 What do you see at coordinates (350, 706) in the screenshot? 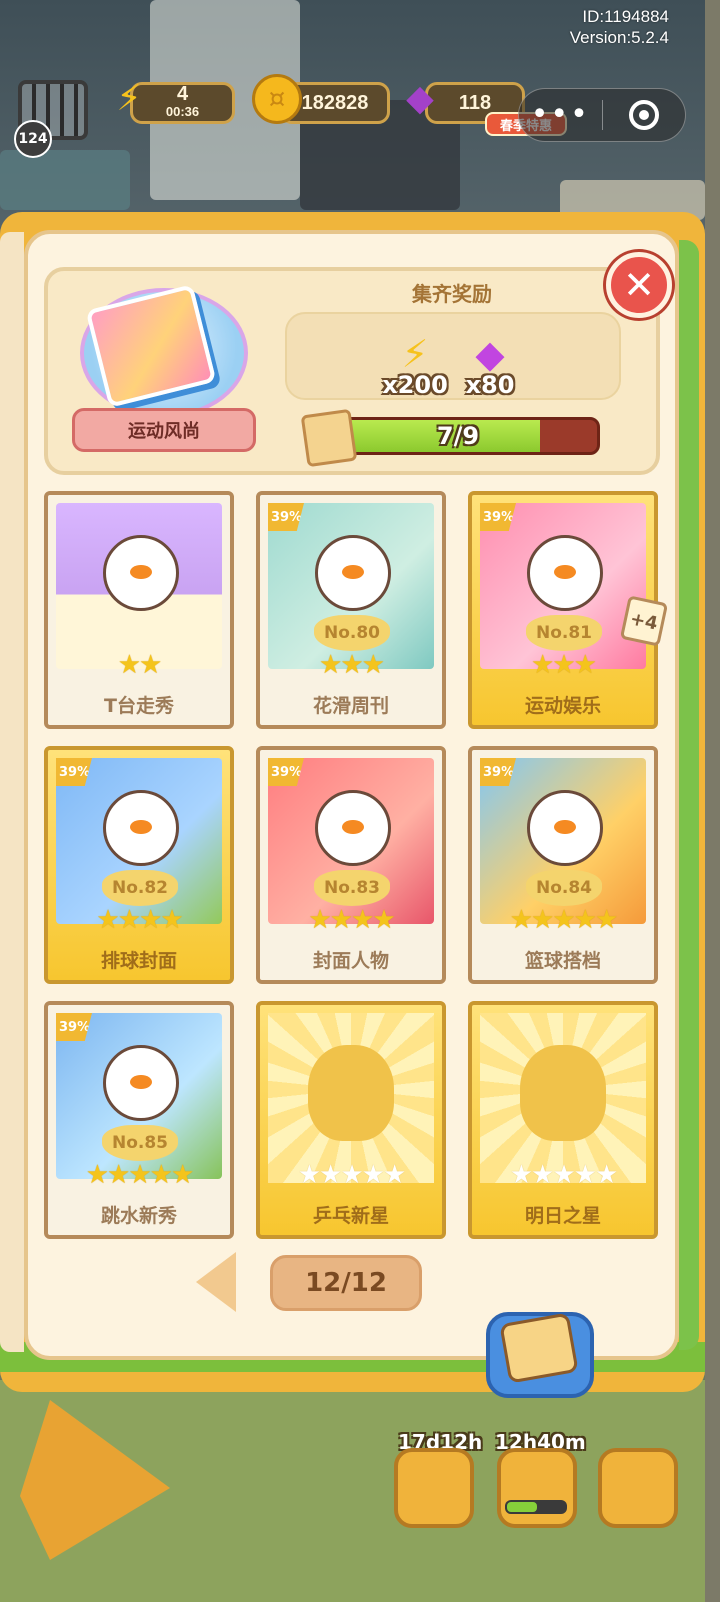
I see `card-name: 花滑周刊` at bounding box center [350, 706].